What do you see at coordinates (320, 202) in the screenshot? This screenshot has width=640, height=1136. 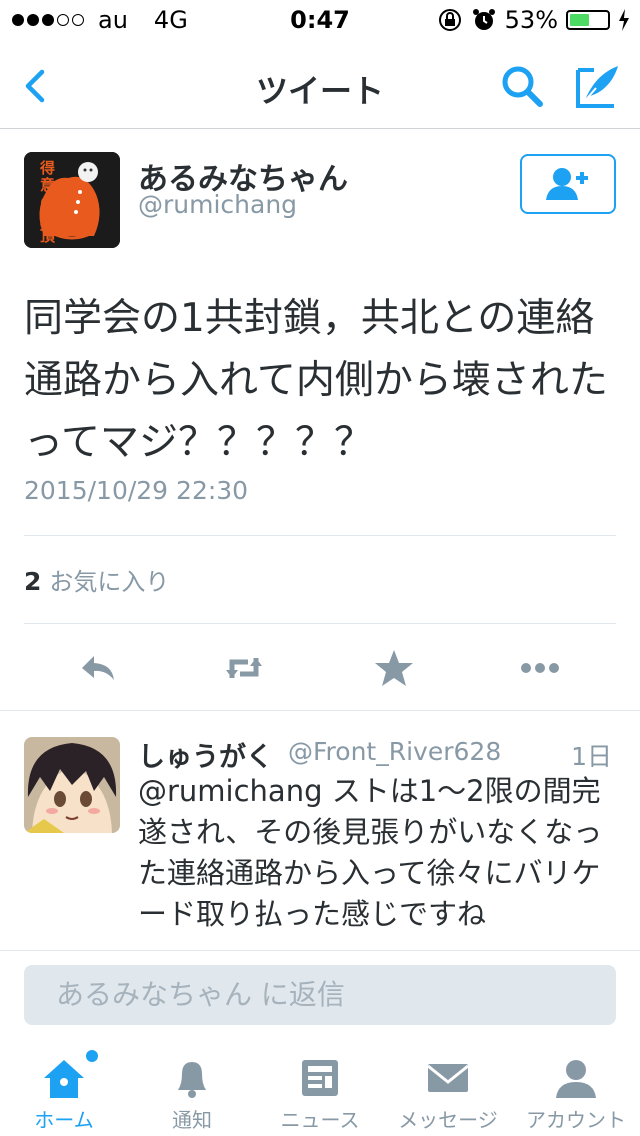 I see `tweet-header: 得意の絶頂 あるみなちゃん @rumichang` at bounding box center [320, 202].